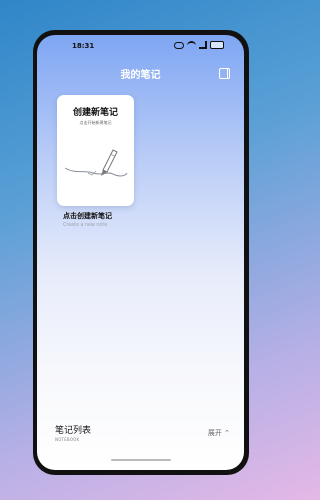 Image resolution: width=320 pixels, height=500 pixels. I want to click on new-note-card: 创建新笔记 点击开始新建笔记, so click(95, 150).